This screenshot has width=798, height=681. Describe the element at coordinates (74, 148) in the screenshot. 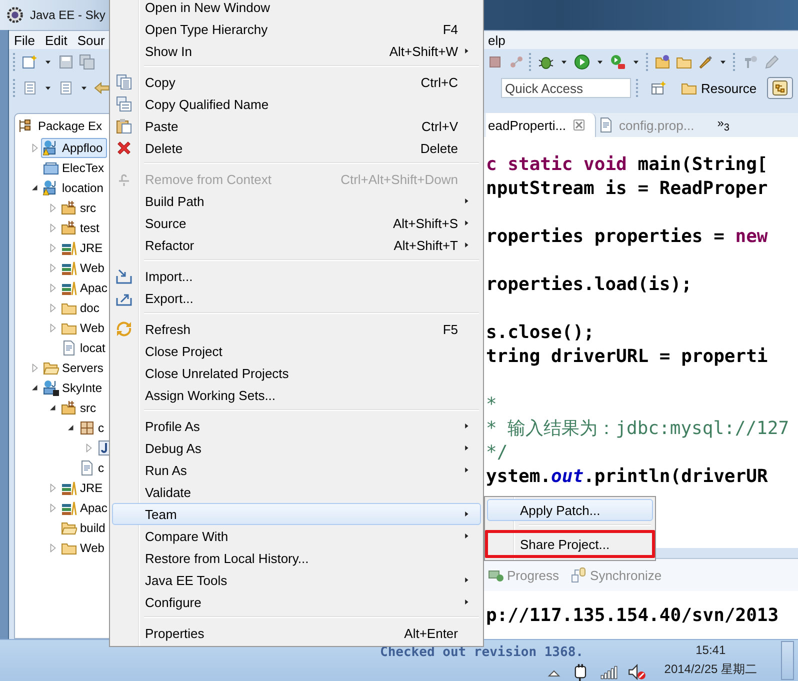

I see `tree-item: Appfloo` at that location.